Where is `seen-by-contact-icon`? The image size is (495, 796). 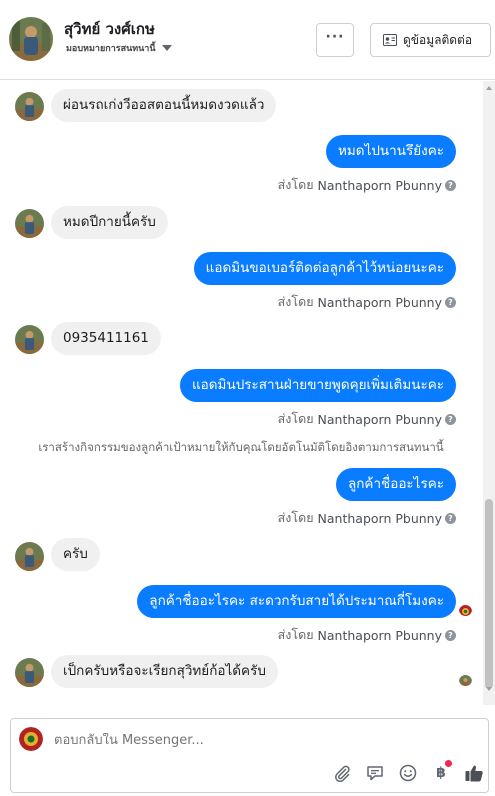
seen-by-contact-icon is located at coordinates (465, 679).